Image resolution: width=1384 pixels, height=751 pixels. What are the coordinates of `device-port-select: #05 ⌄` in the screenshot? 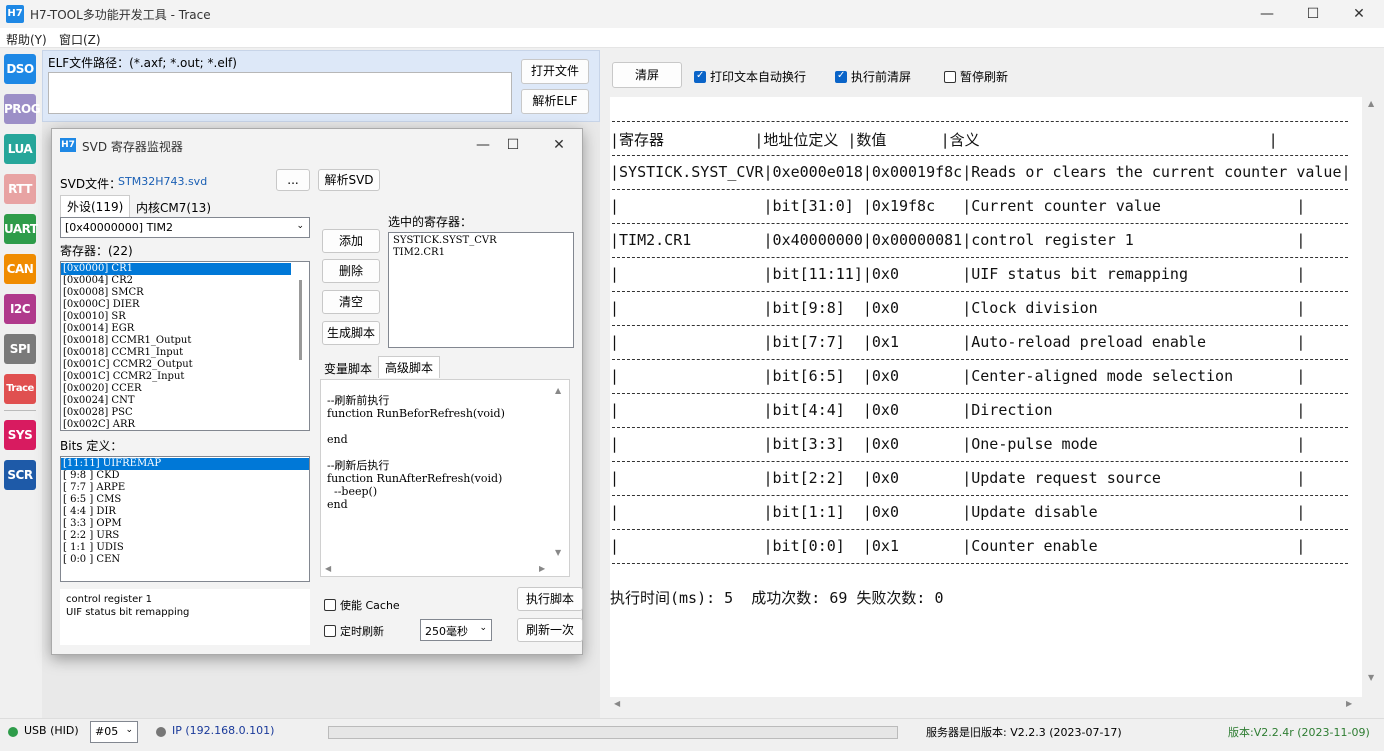 It's located at (114, 732).